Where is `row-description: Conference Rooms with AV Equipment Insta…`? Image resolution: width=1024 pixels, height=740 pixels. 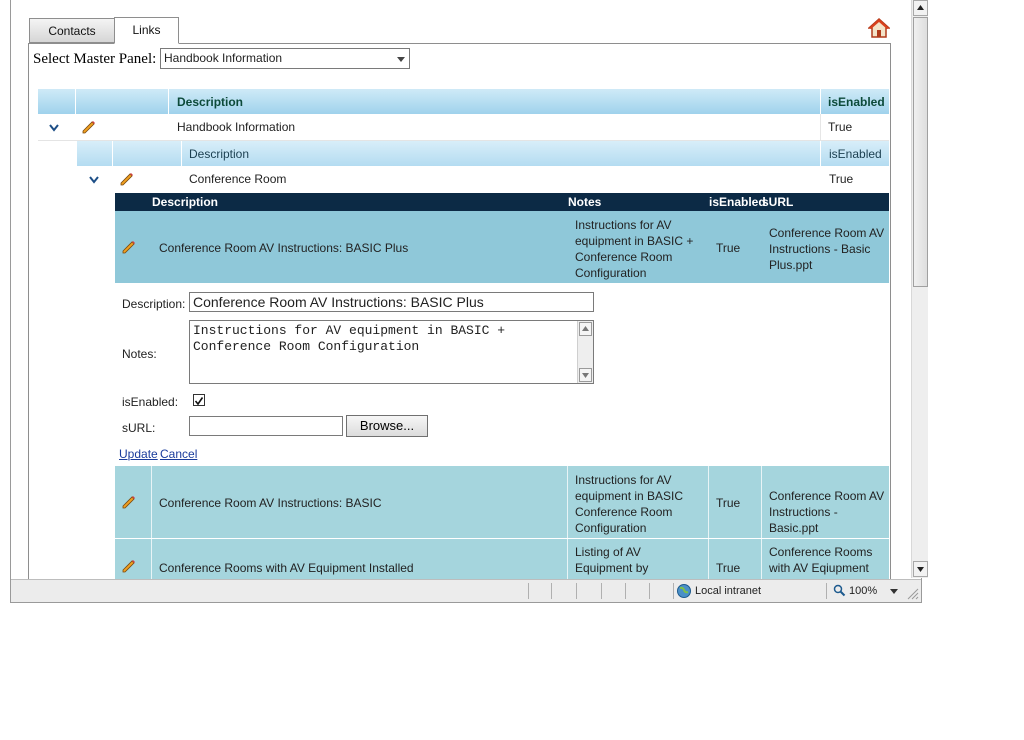
row-description: Conference Rooms with AV Equipment Insta… is located at coordinates (286, 568).